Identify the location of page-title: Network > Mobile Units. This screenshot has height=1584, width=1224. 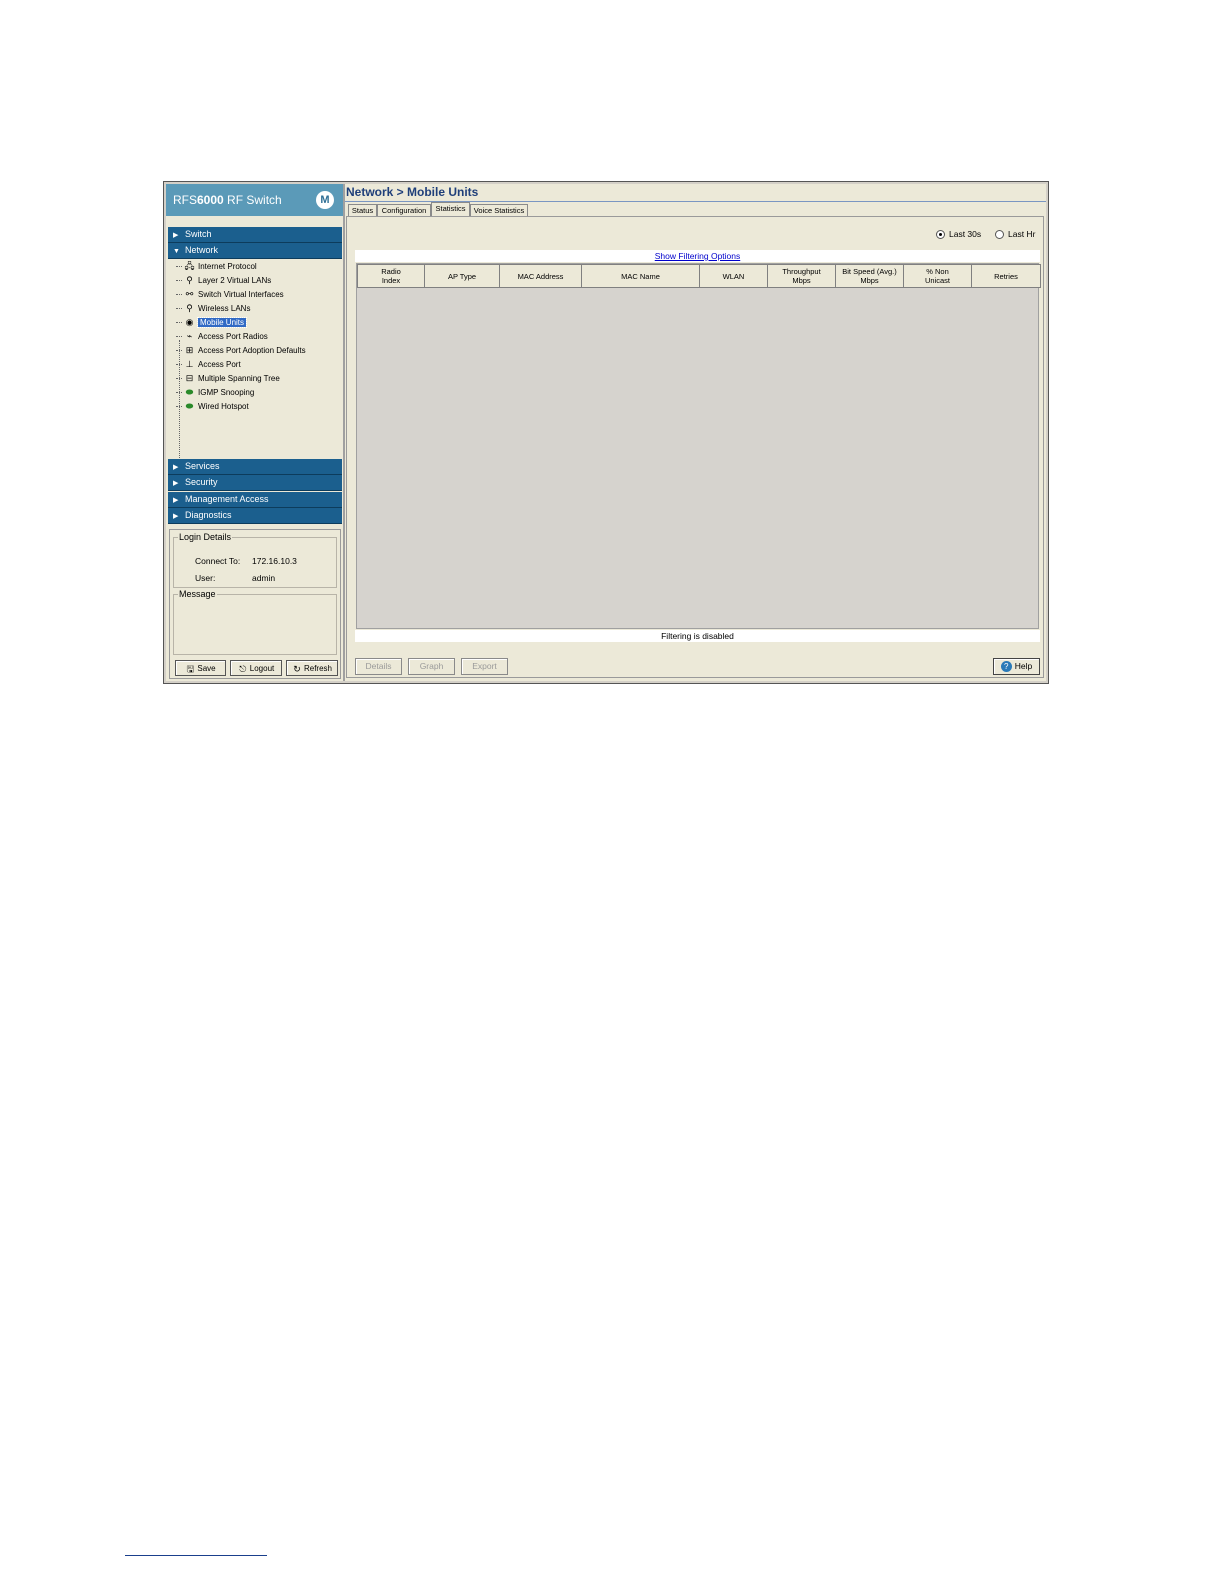
(412, 192).